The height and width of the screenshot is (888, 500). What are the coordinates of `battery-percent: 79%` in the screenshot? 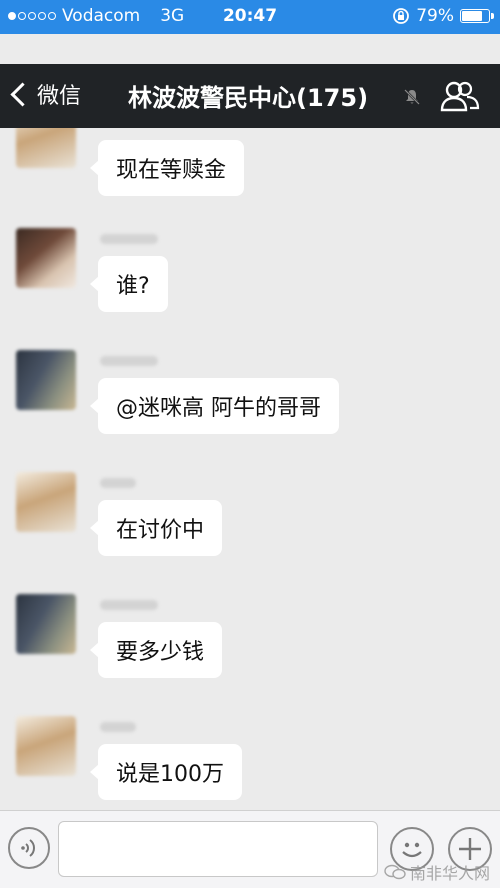 It's located at (435, 16).